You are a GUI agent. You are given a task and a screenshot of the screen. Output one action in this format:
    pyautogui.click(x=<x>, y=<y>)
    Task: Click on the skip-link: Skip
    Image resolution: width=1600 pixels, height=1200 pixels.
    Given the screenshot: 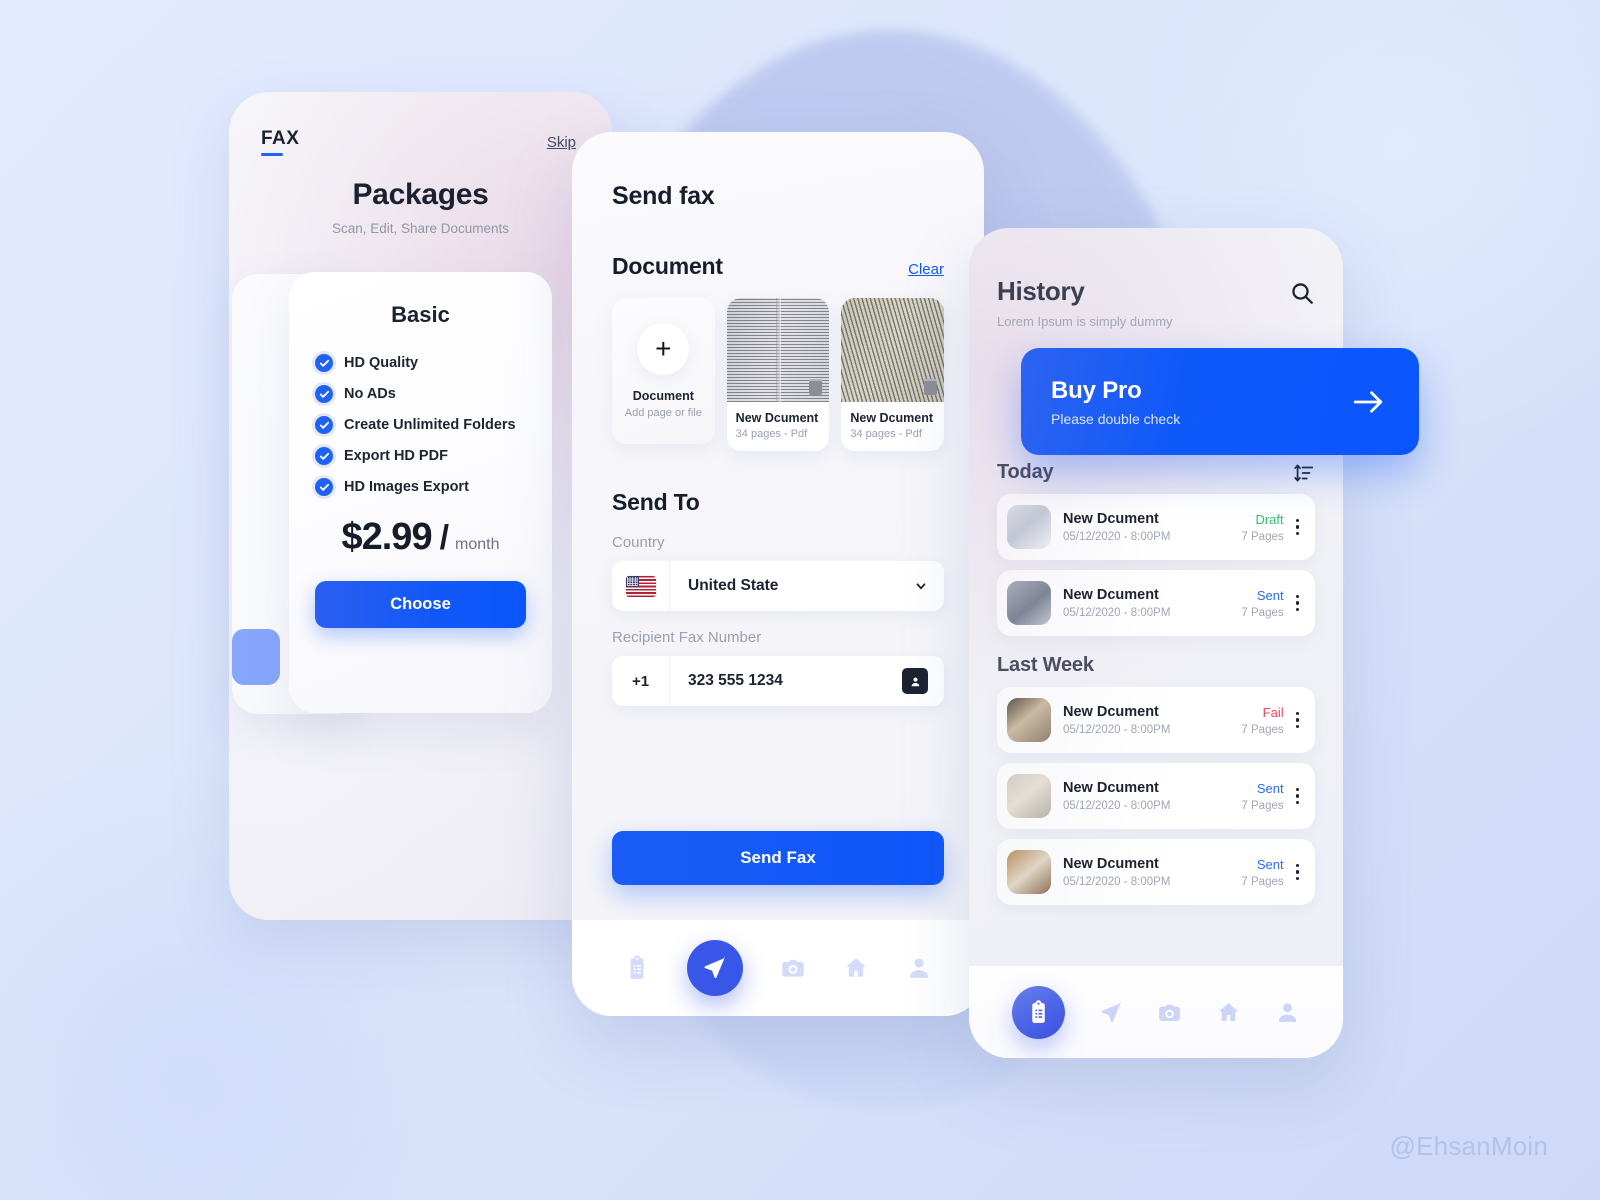 What is the action you would take?
    pyautogui.click(x=561, y=142)
    